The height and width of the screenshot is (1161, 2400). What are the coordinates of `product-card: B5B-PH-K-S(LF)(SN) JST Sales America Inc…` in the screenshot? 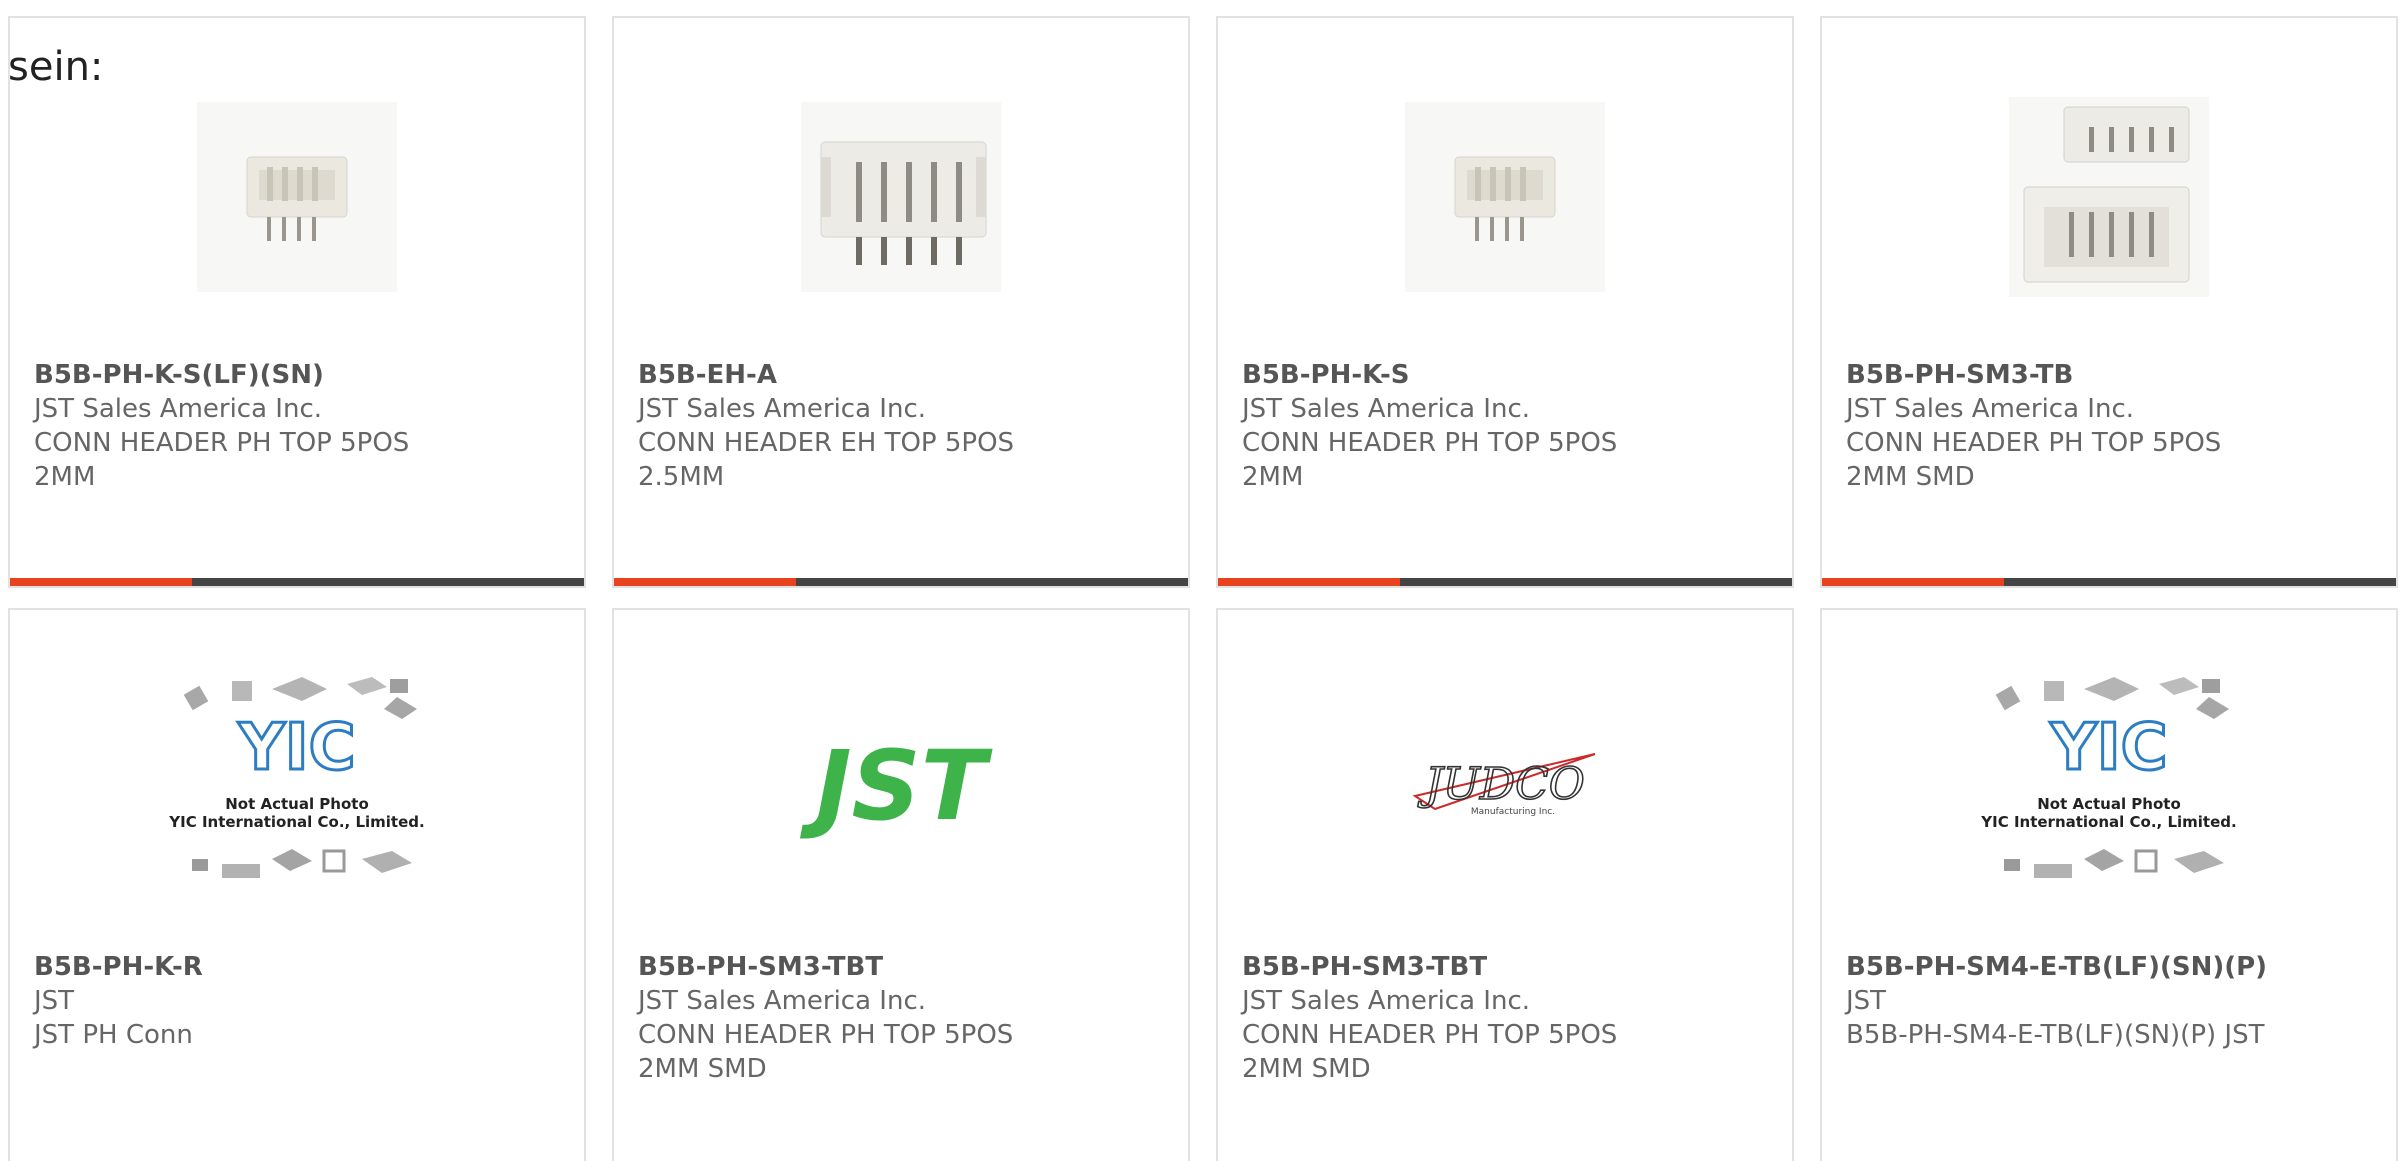 It's located at (297, 302).